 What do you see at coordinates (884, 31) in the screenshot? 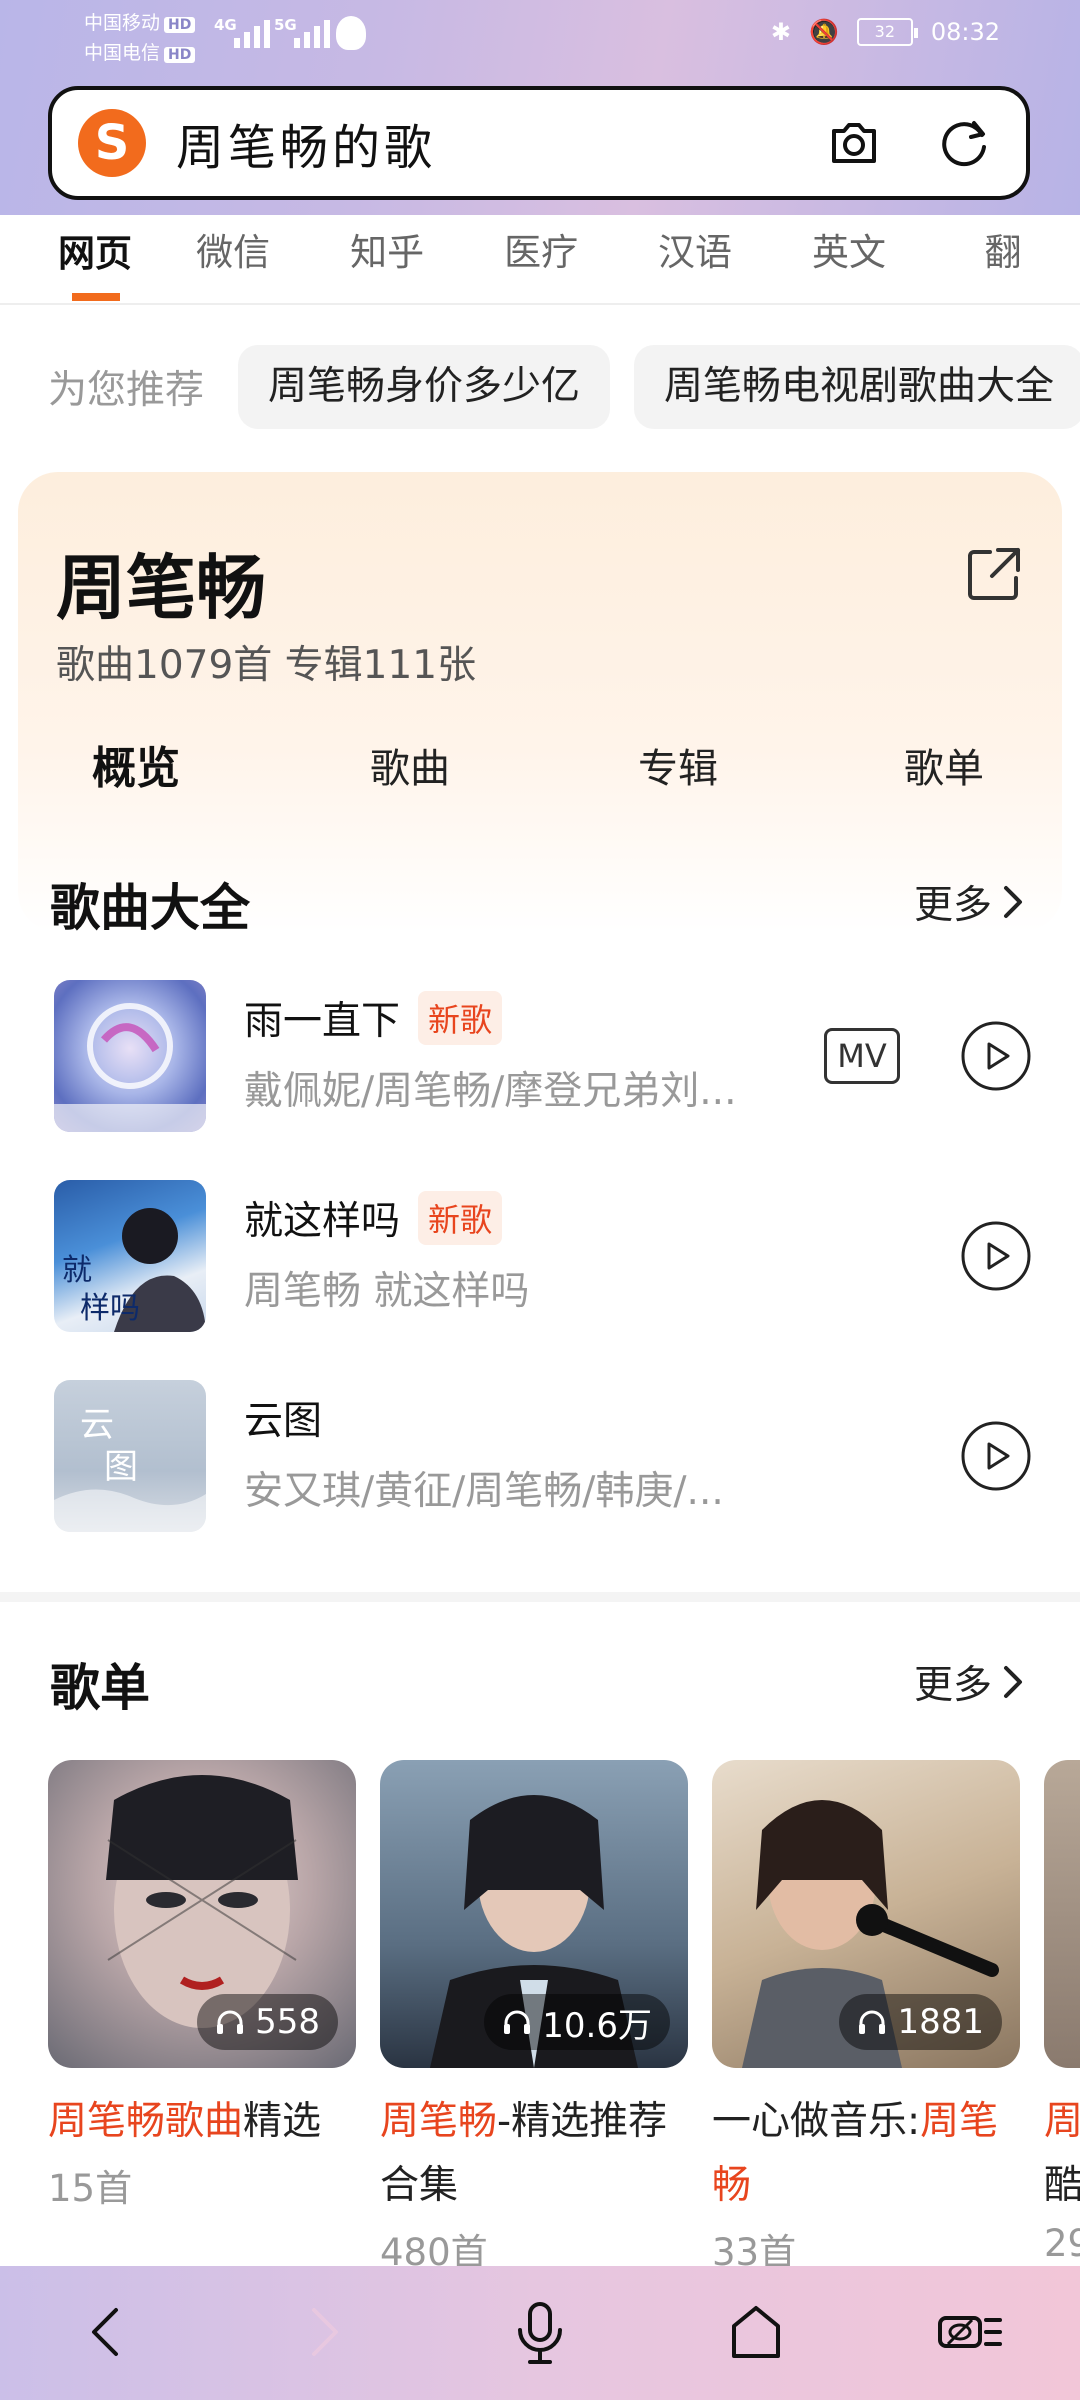
I see `battery-level: 32` at bounding box center [884, 31].